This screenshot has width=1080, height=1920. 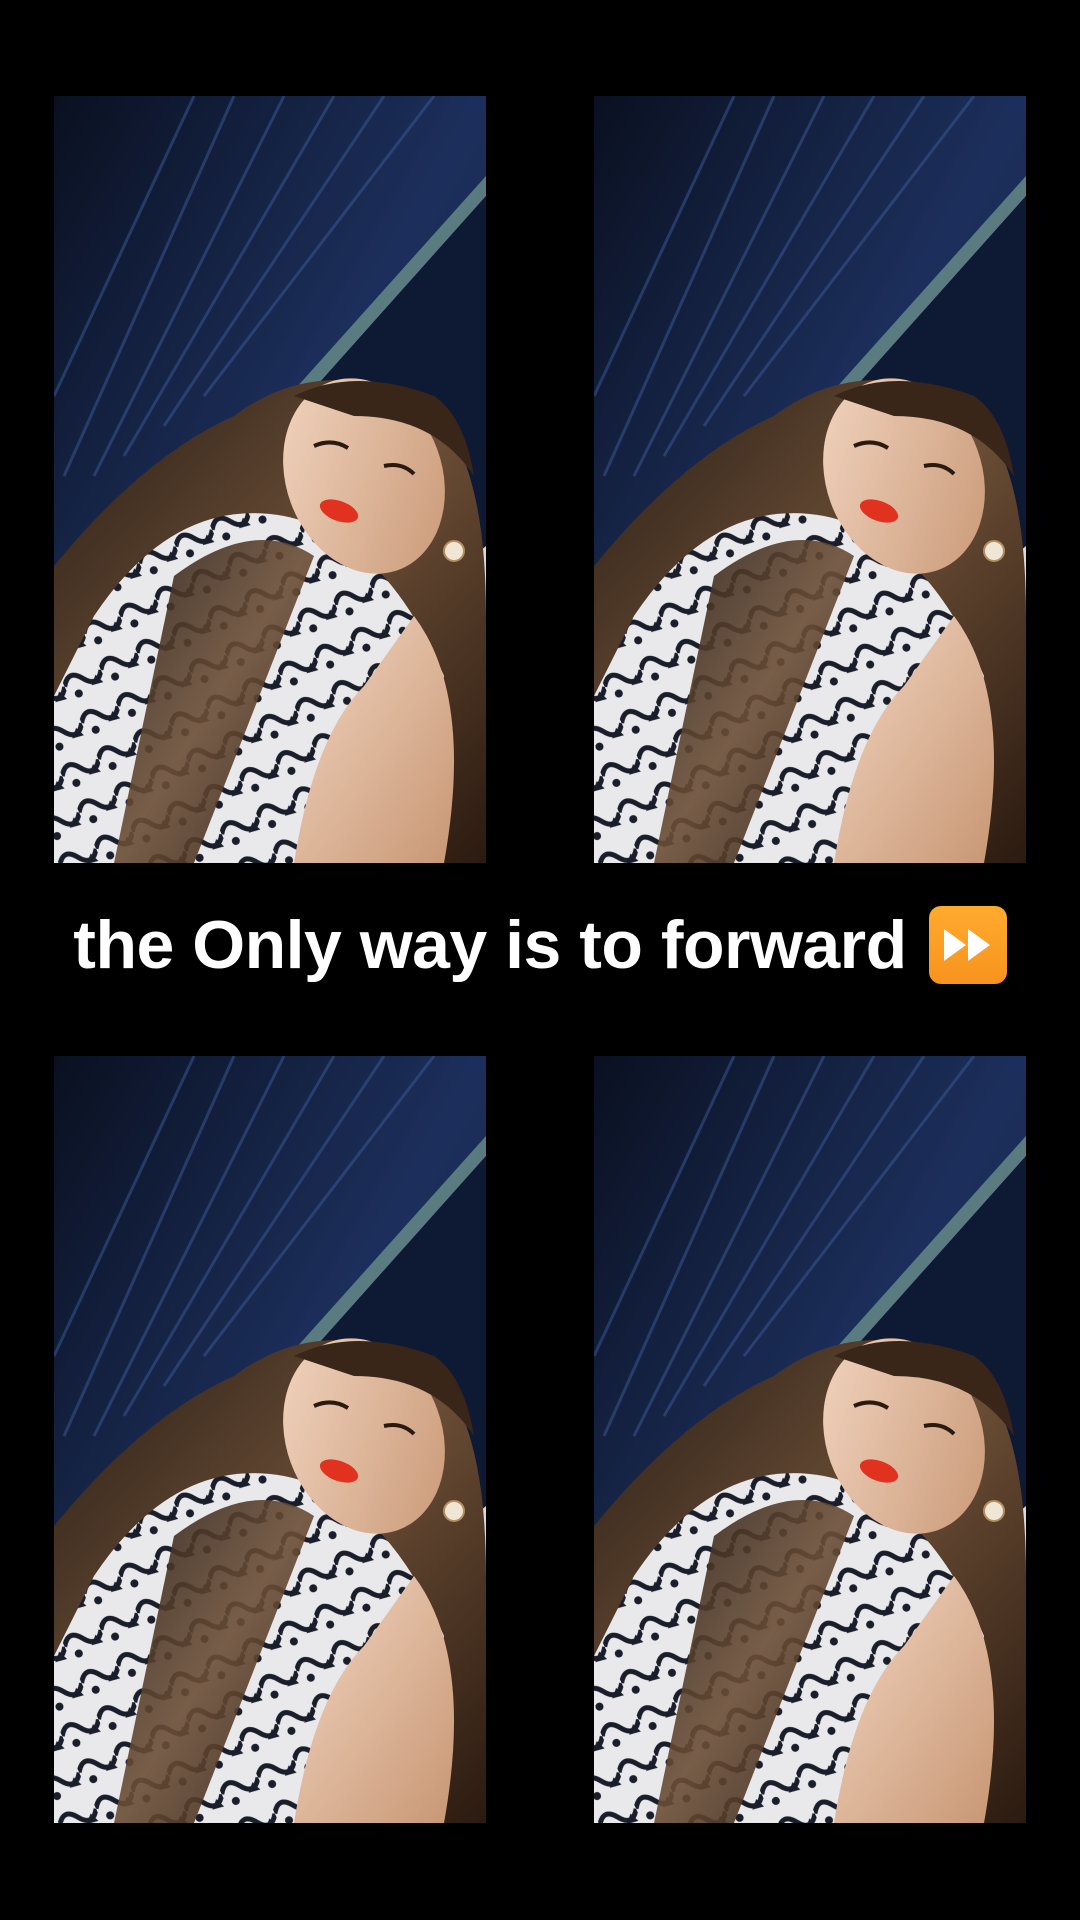 I want to click on caption: the Only way is to forward, so click(x=540, y=945).